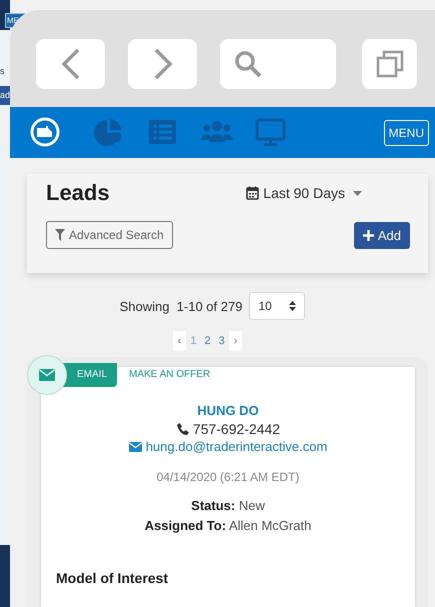 The height and width of the screenshot is (607, 435). What do you see at coordinates (277, 306) in the screenshot?
I see `page-size-select: 10` at bounding box center [277, 306].